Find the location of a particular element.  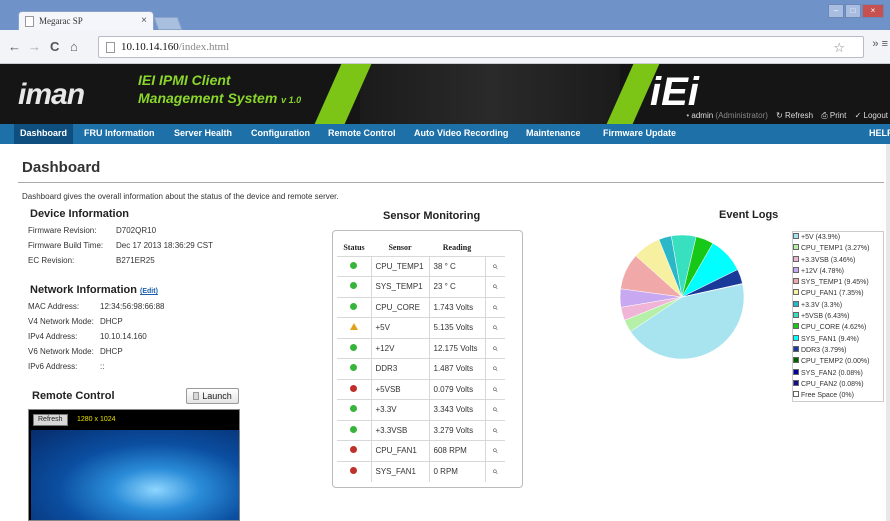

new-tab-button is located at coordinates (168, 23).